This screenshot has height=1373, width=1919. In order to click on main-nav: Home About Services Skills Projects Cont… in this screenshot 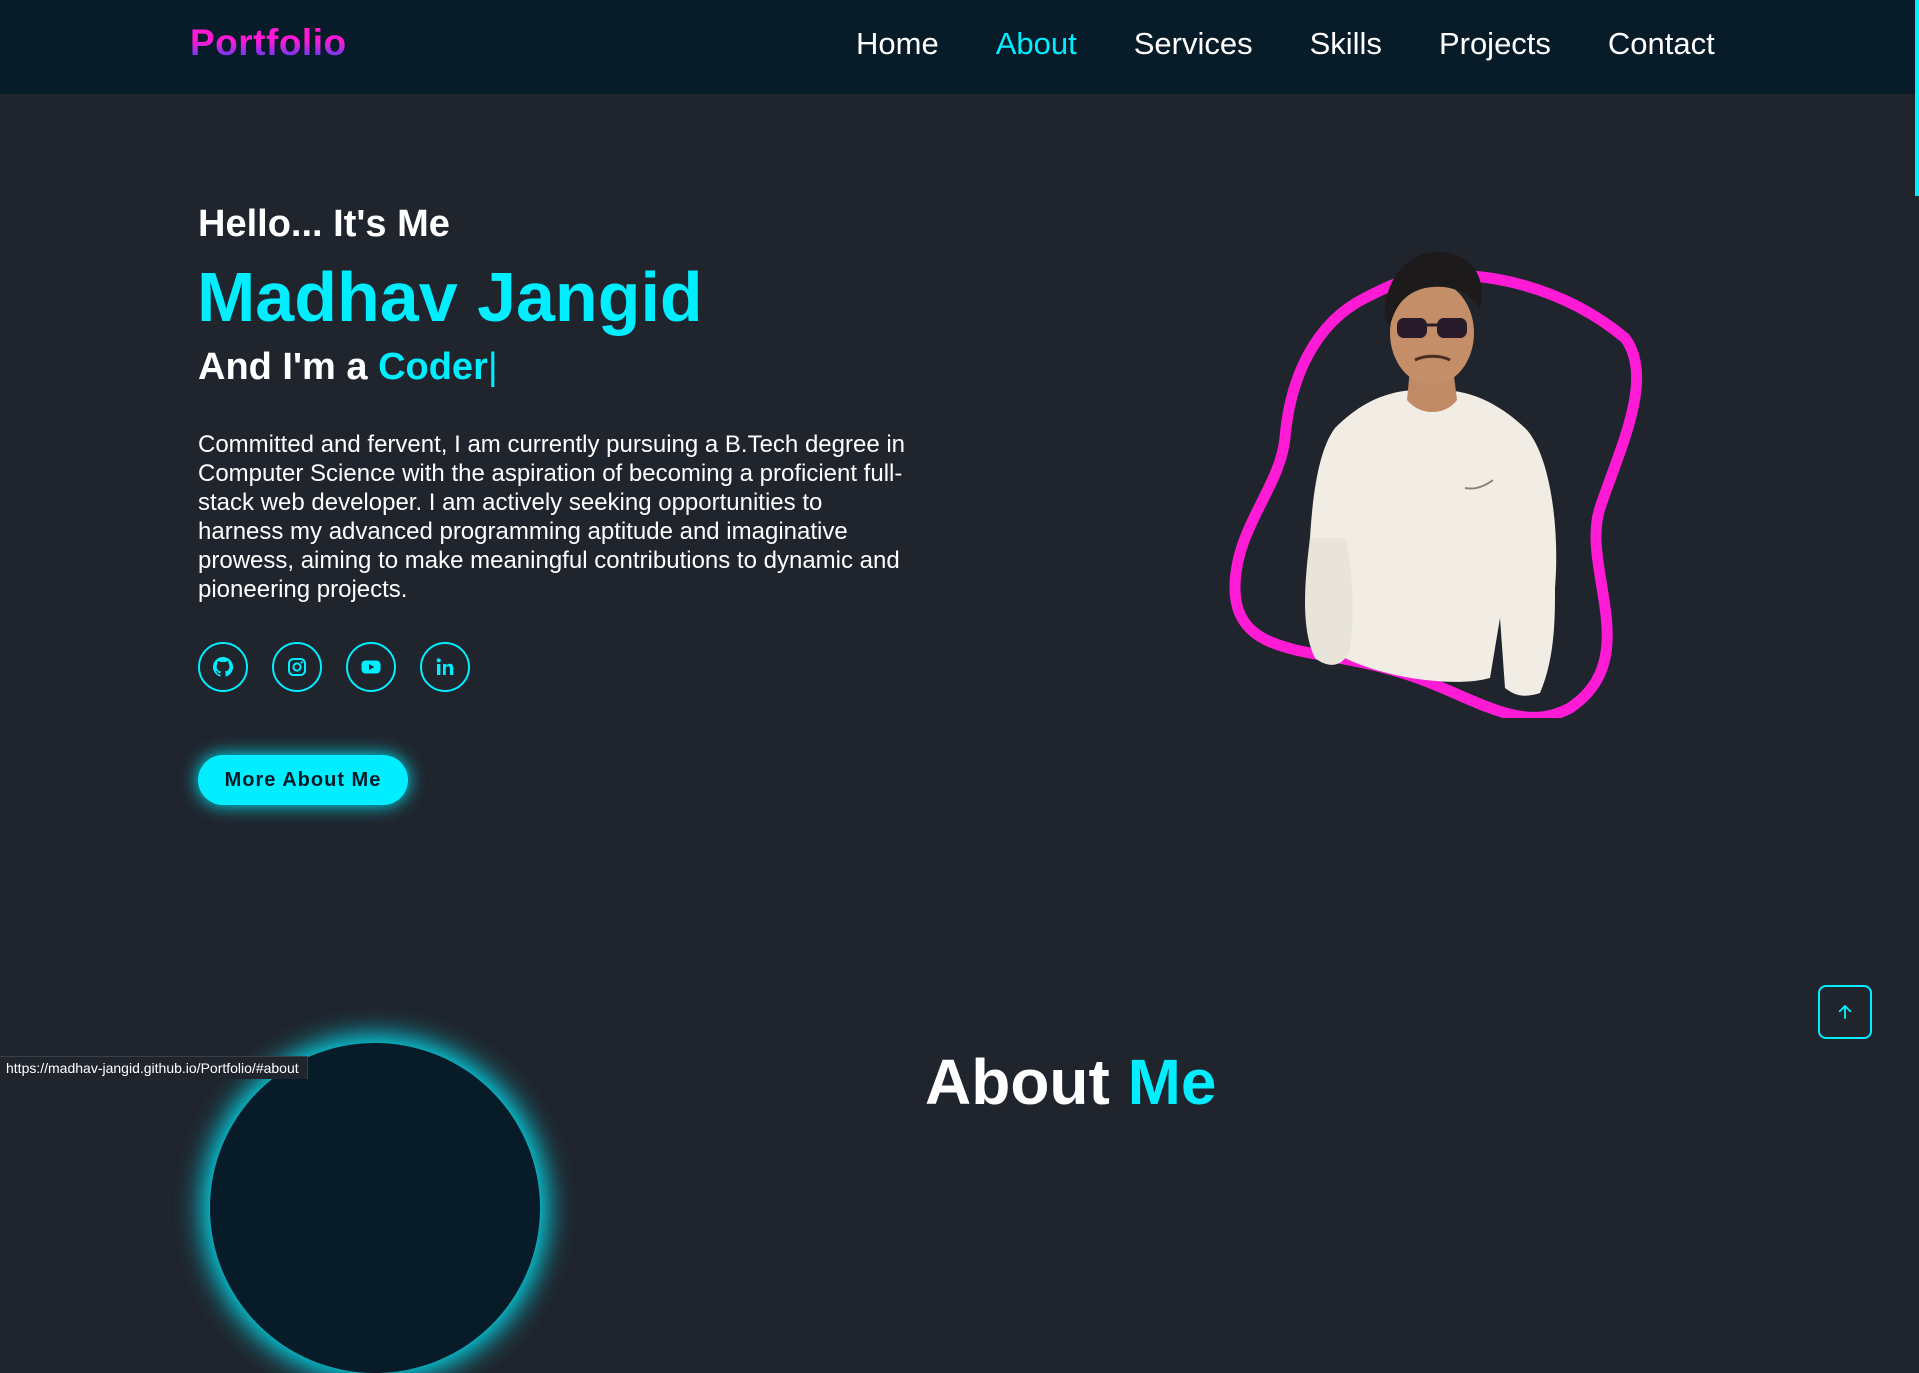, I will do `click(1285, 44)`.